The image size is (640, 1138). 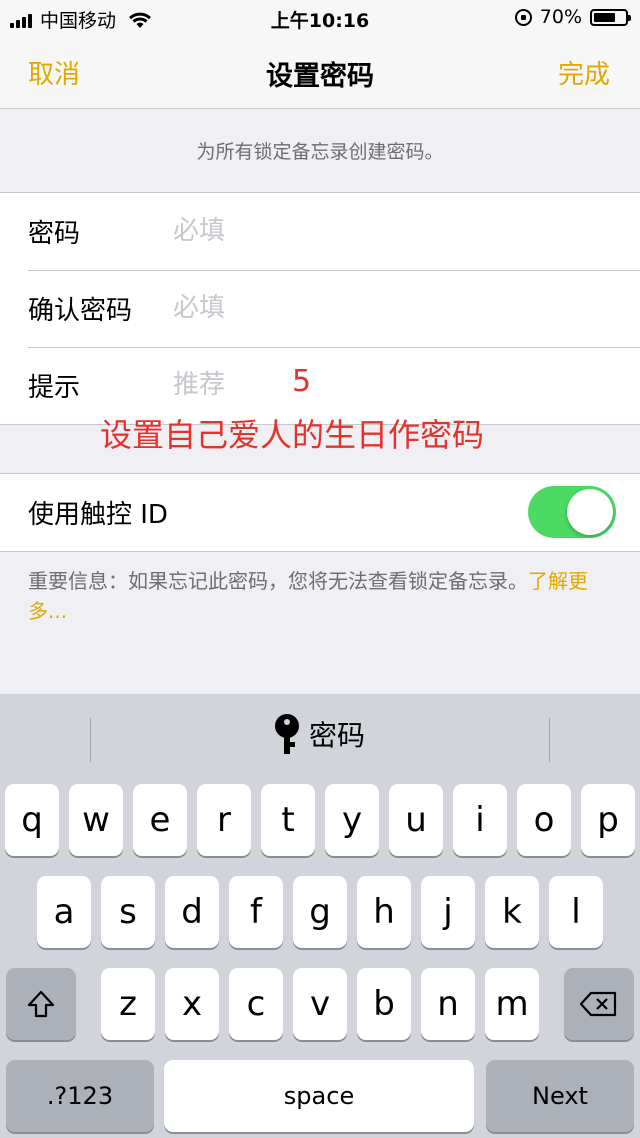 I want to click on hint-input, so click(x=393, y=385).